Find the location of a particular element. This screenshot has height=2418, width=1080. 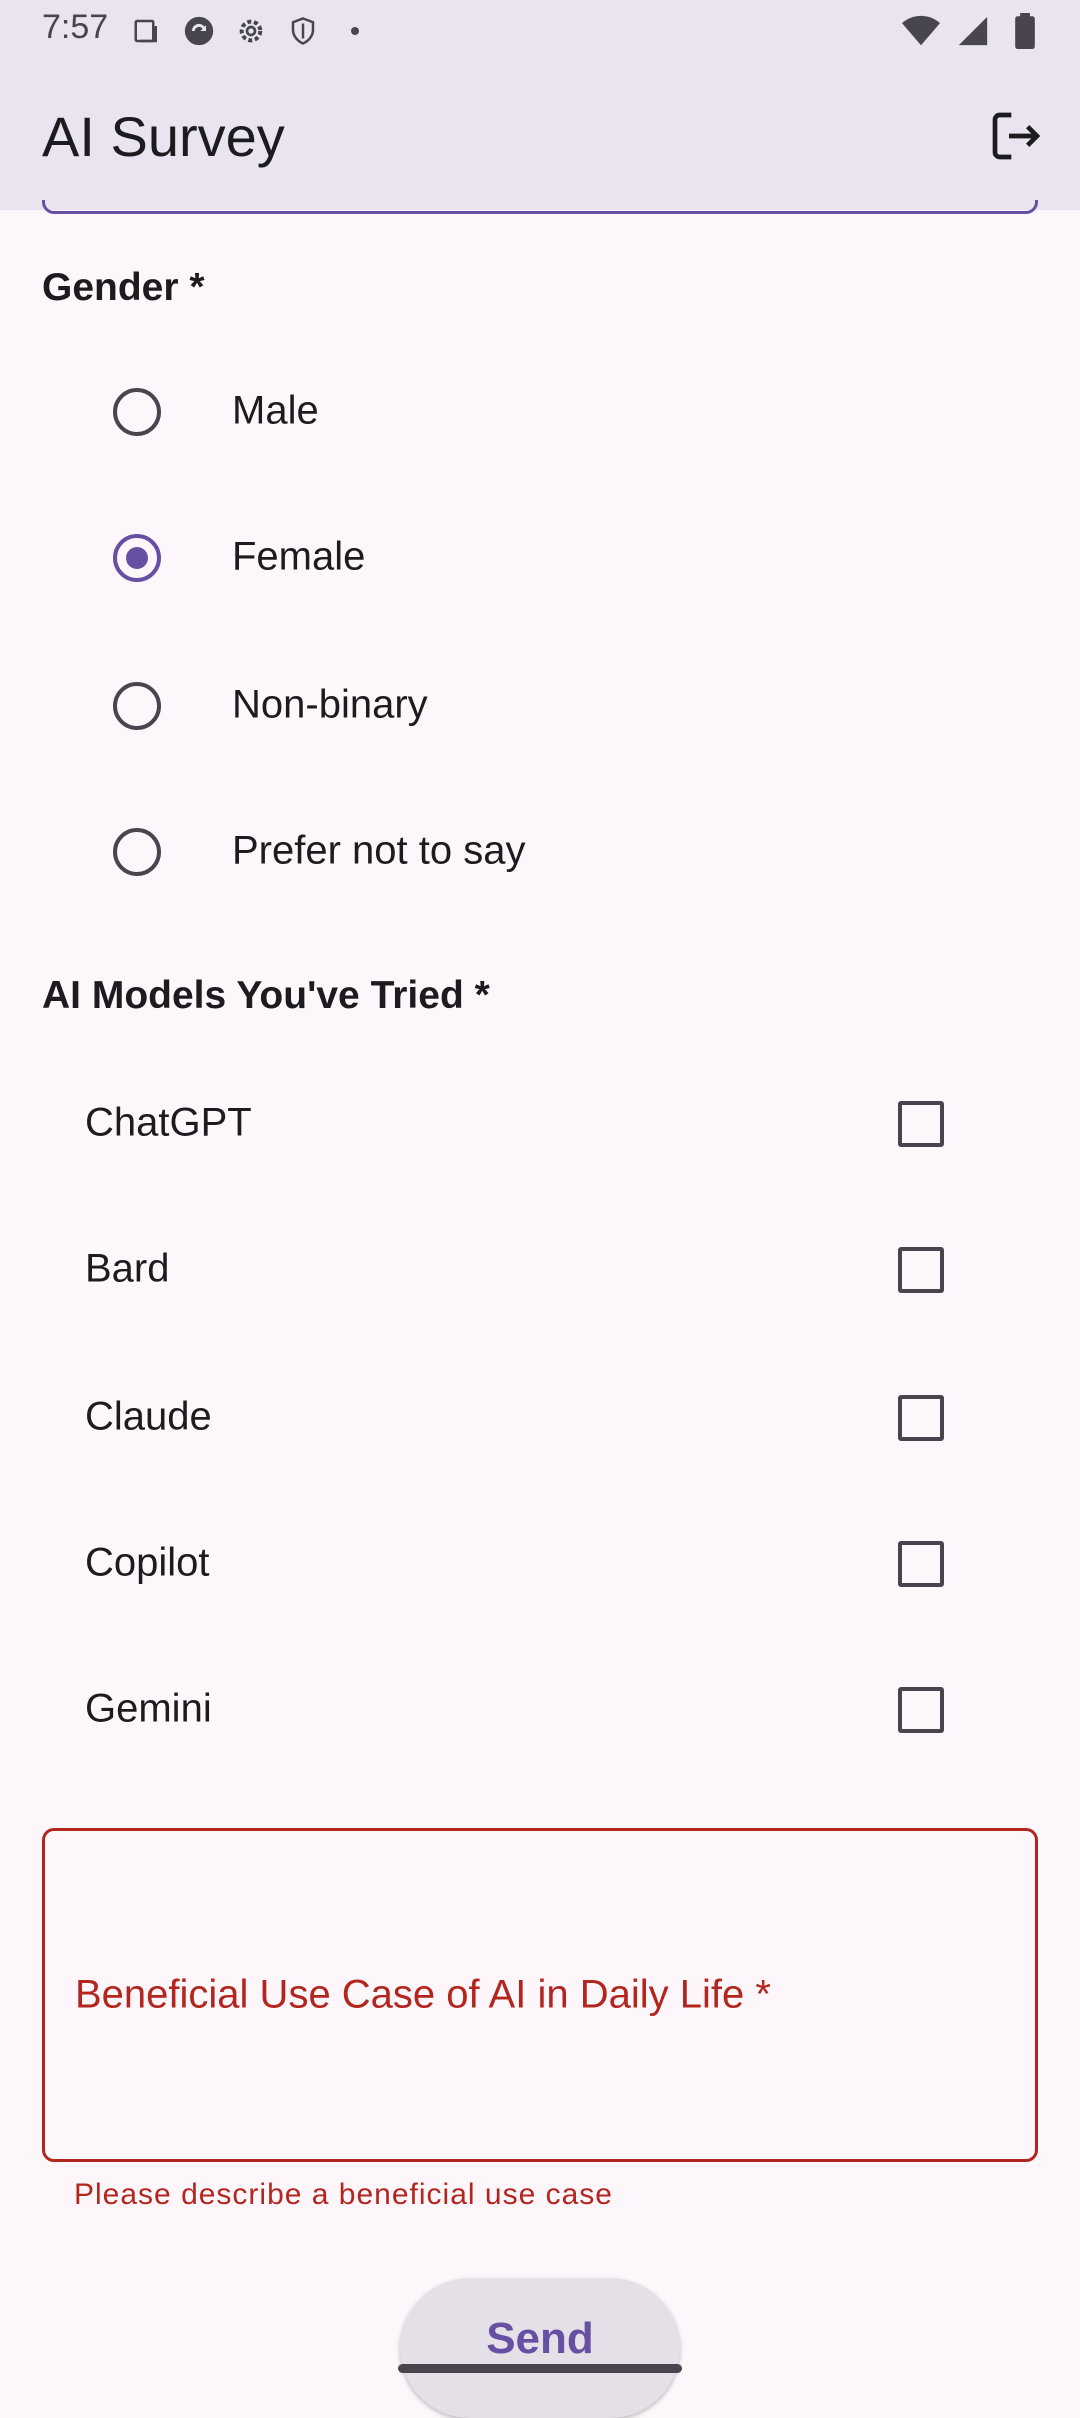

checkbox-label: Gemini is located at coordinates (148, 1708).